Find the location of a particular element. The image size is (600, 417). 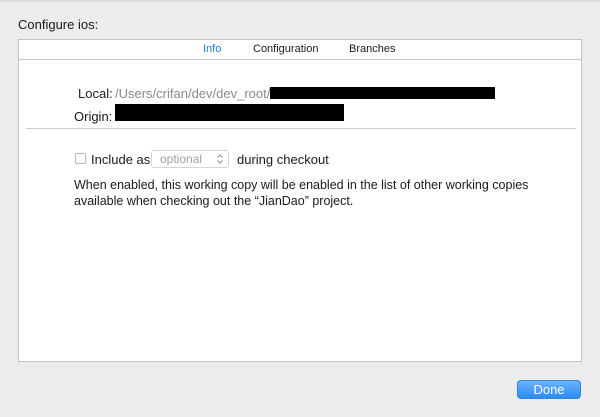

origin-label: Origin: is located at coordinates (93, 116).